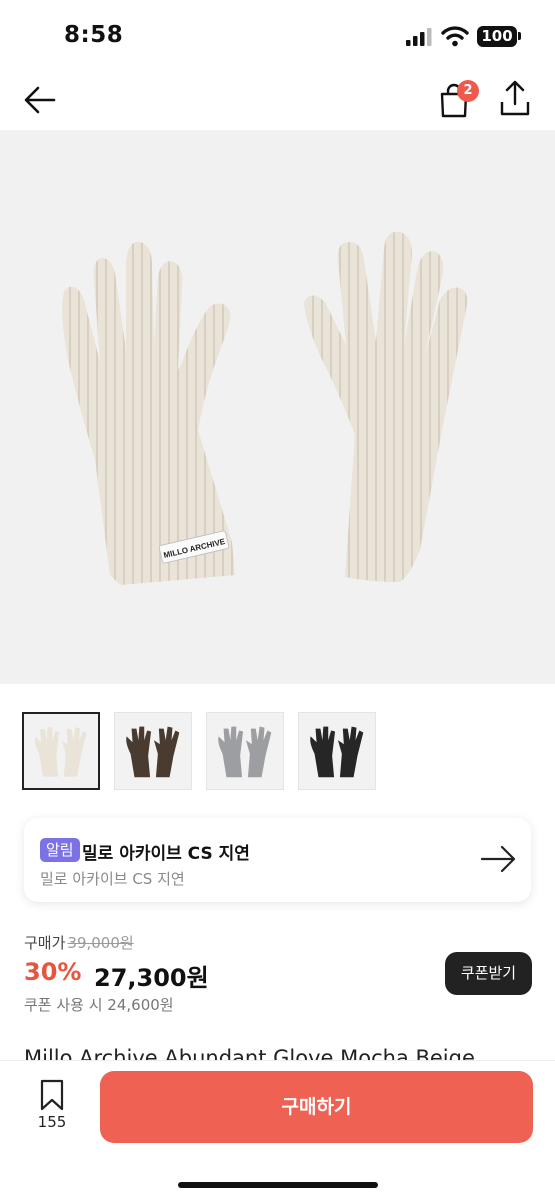 This screenshot has width=555, height=1201. Describe the element at coordinates (166, 854) in the screenshot. I see `notice-title: 밀로 아카이브 CS 지연` at that location.